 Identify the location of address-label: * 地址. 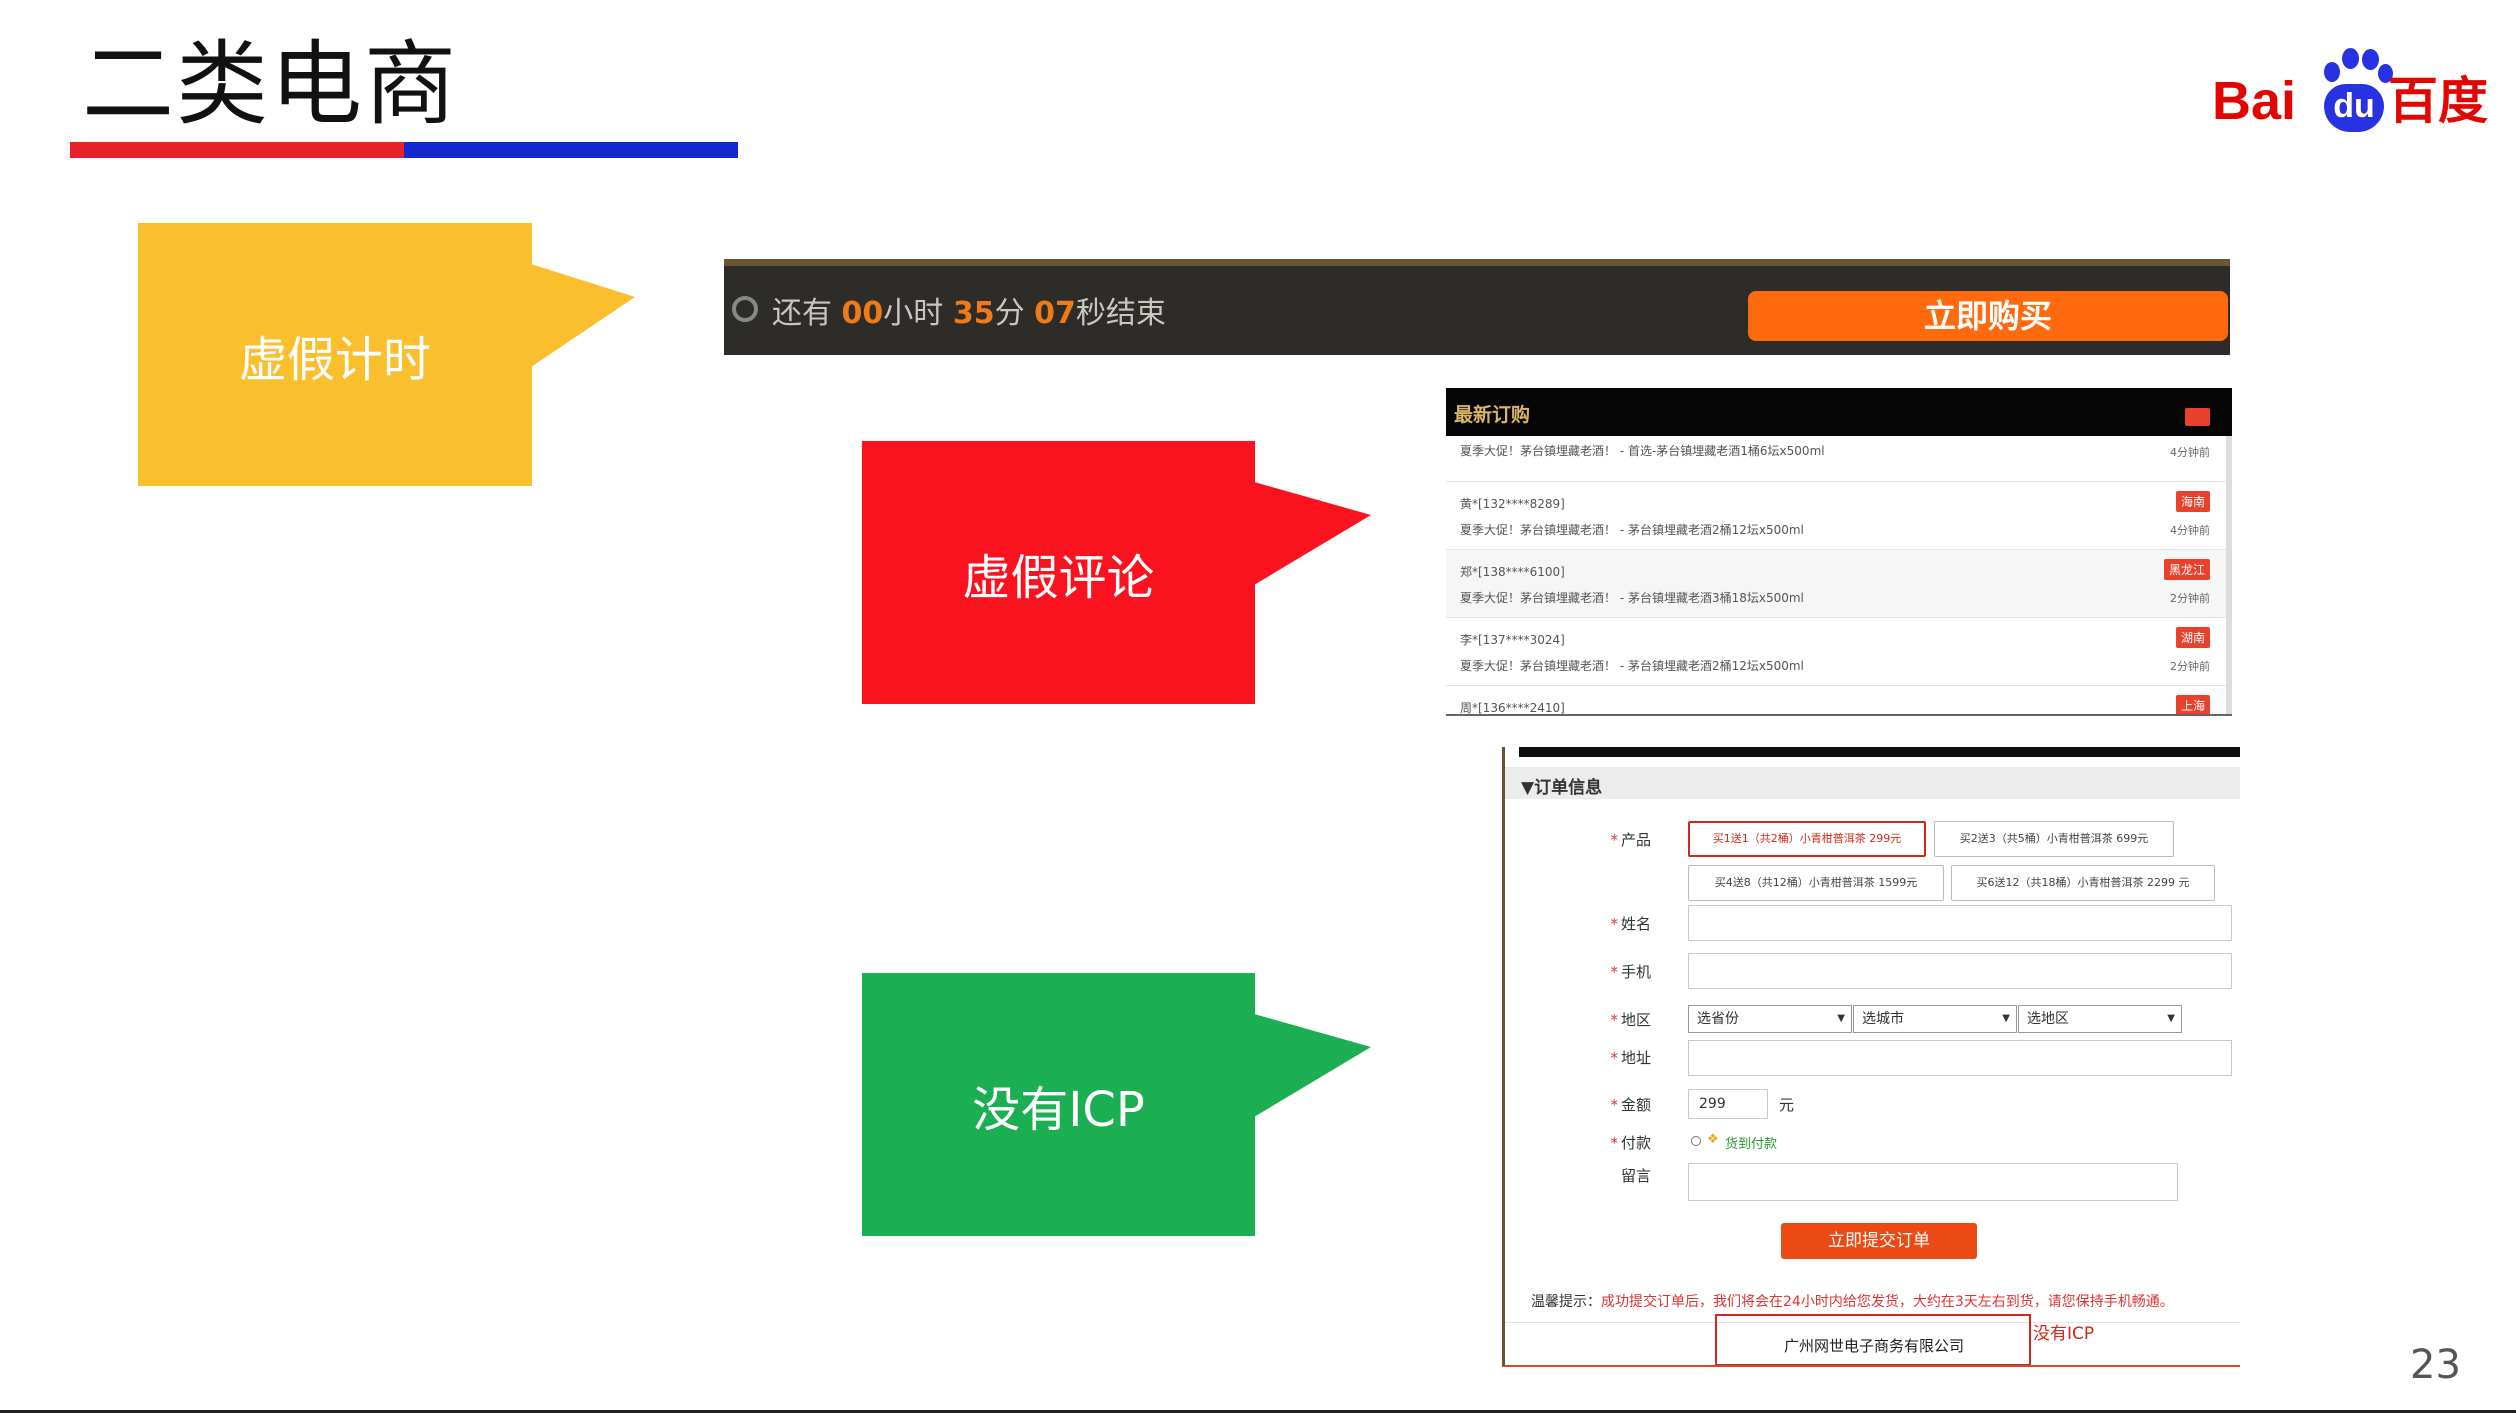
(1630, 1058).